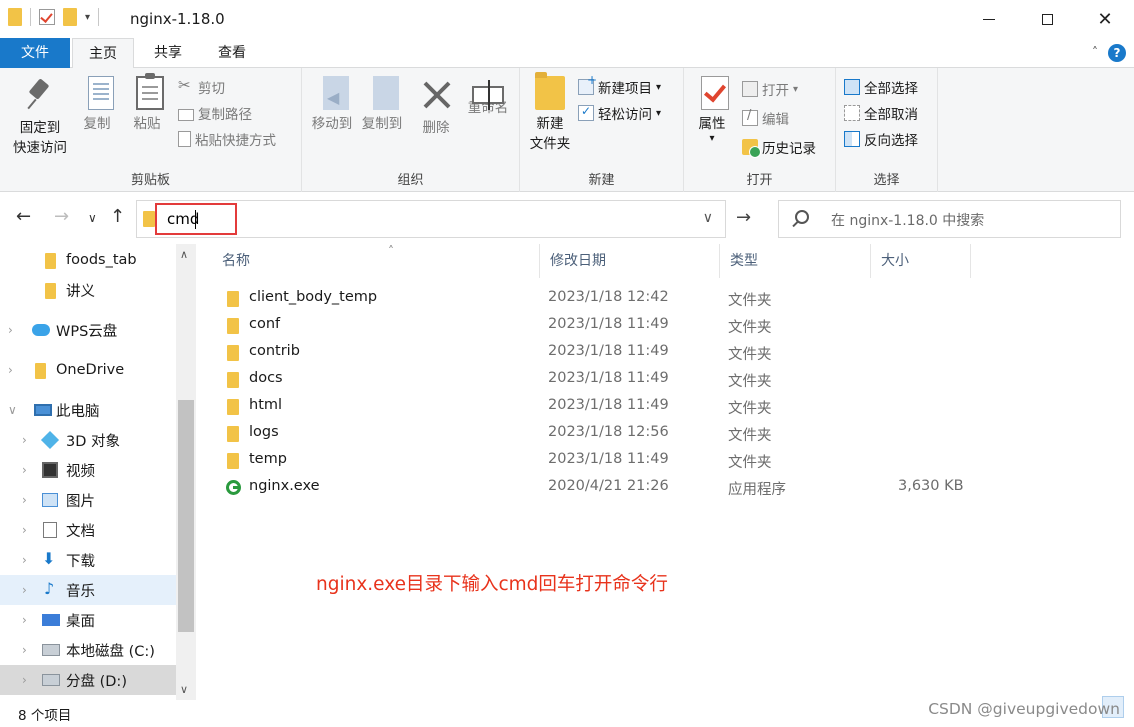 Image resolution: width=1134 pixels, height=727 pixels. Describe the element at coordinates (184, 689) in the screenshot. I see `scroll-down-icon: ∨` at that location.